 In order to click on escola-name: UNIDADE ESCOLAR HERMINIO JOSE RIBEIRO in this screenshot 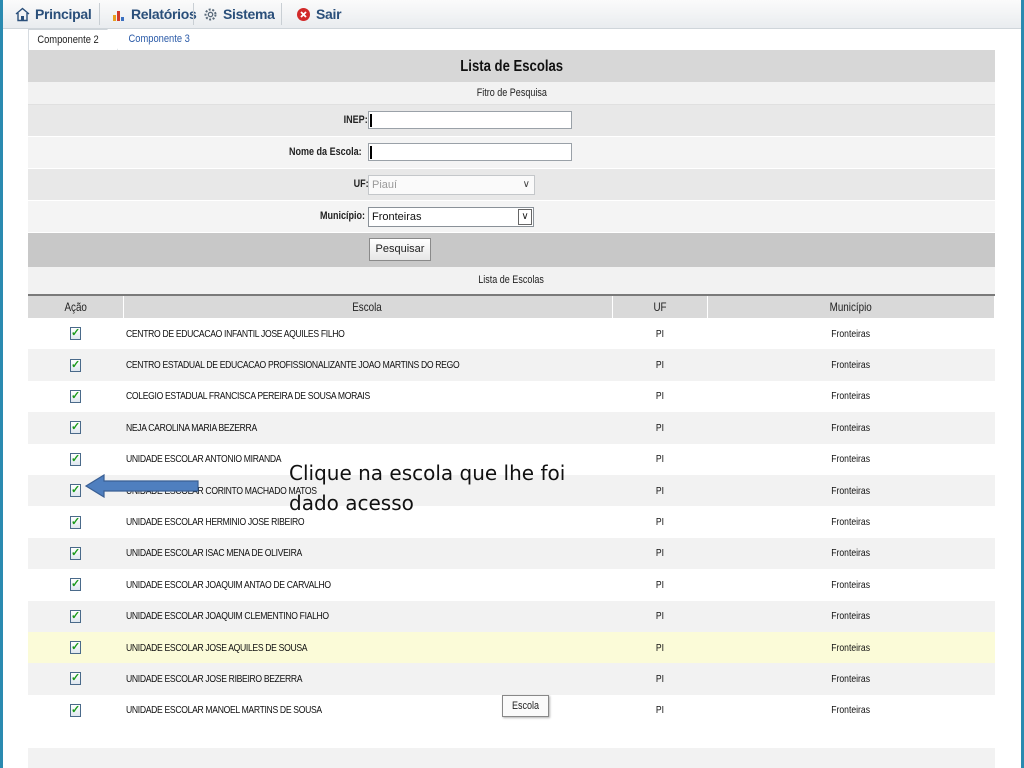, I will do `click(215, 522)`.